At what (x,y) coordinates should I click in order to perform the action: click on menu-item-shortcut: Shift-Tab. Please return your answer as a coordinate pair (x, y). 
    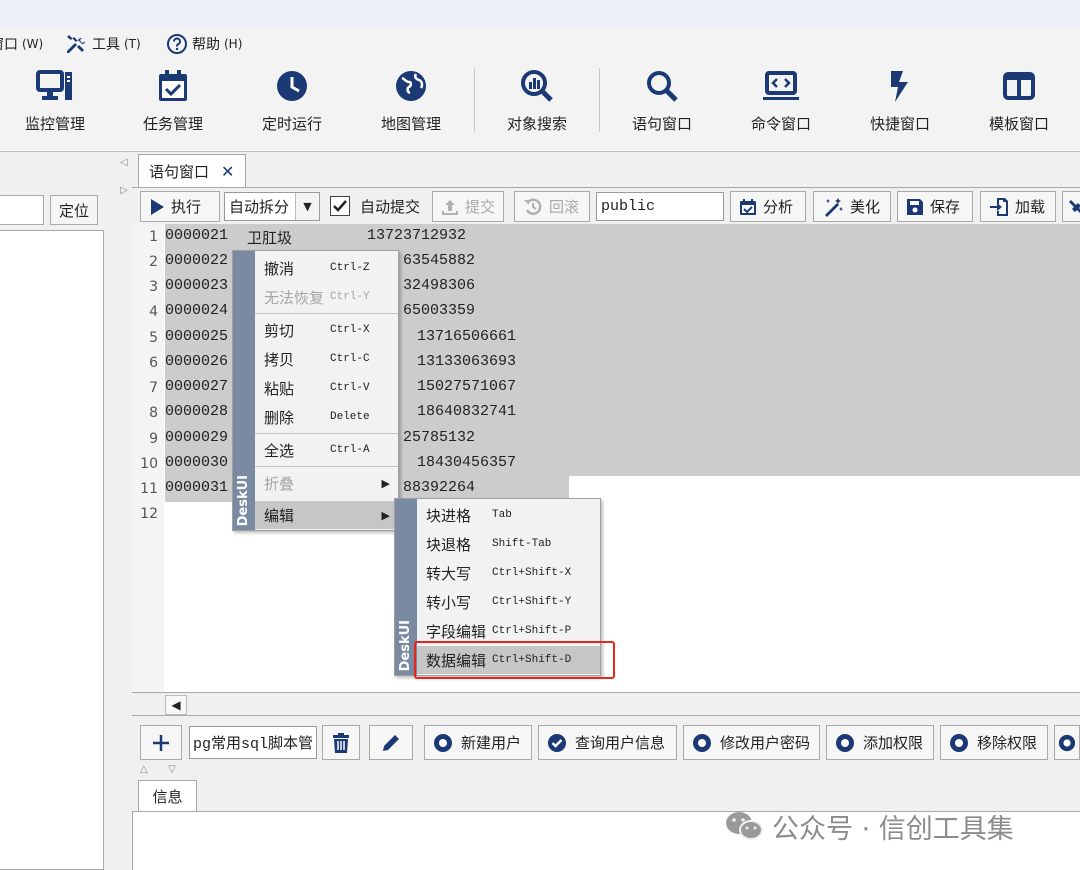
    Looking at the image, I should click on (522, 544).